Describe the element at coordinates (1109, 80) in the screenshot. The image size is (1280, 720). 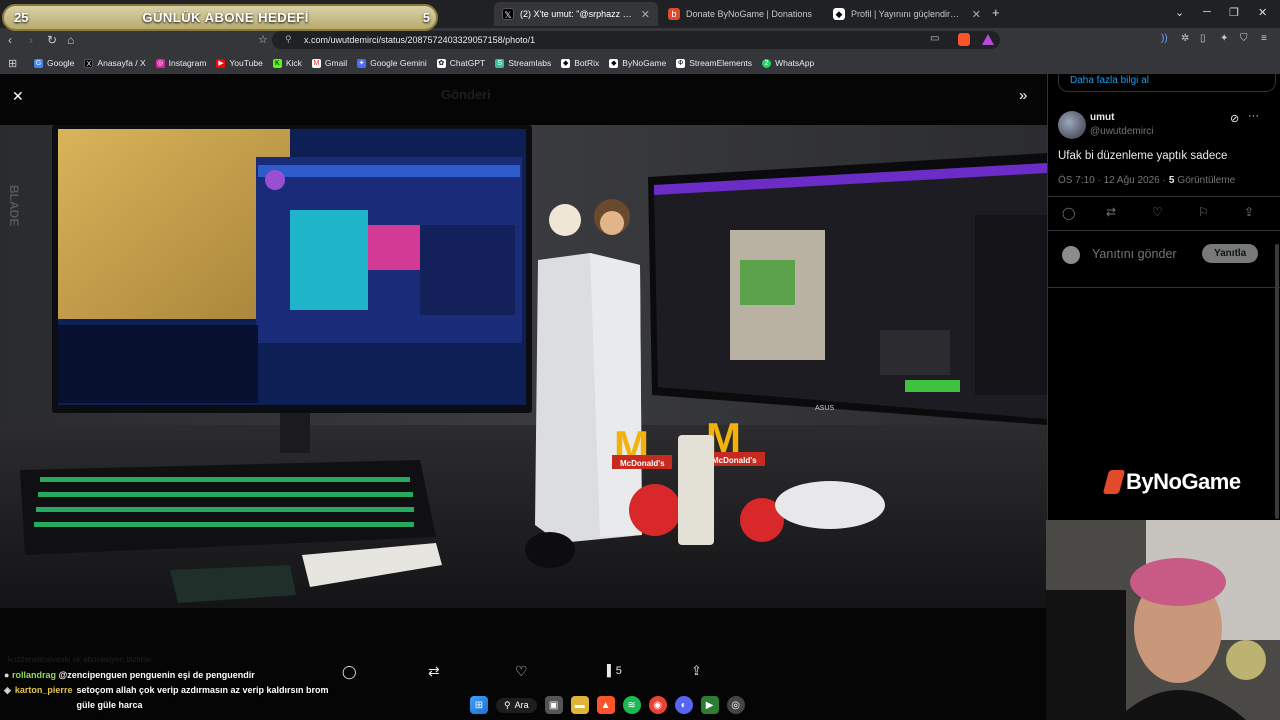
I see `more-info-link: Daha fazla bilgi al` at that location.